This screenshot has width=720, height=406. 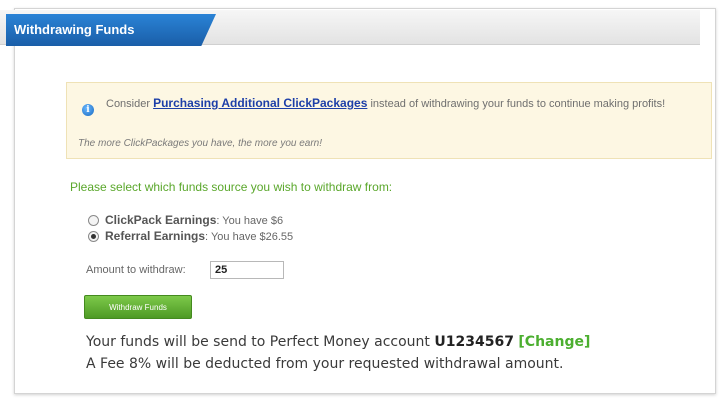 I want to click on referral-earnings-option: Referral Earnings: You have $26.55, so click(x=190, y=236).